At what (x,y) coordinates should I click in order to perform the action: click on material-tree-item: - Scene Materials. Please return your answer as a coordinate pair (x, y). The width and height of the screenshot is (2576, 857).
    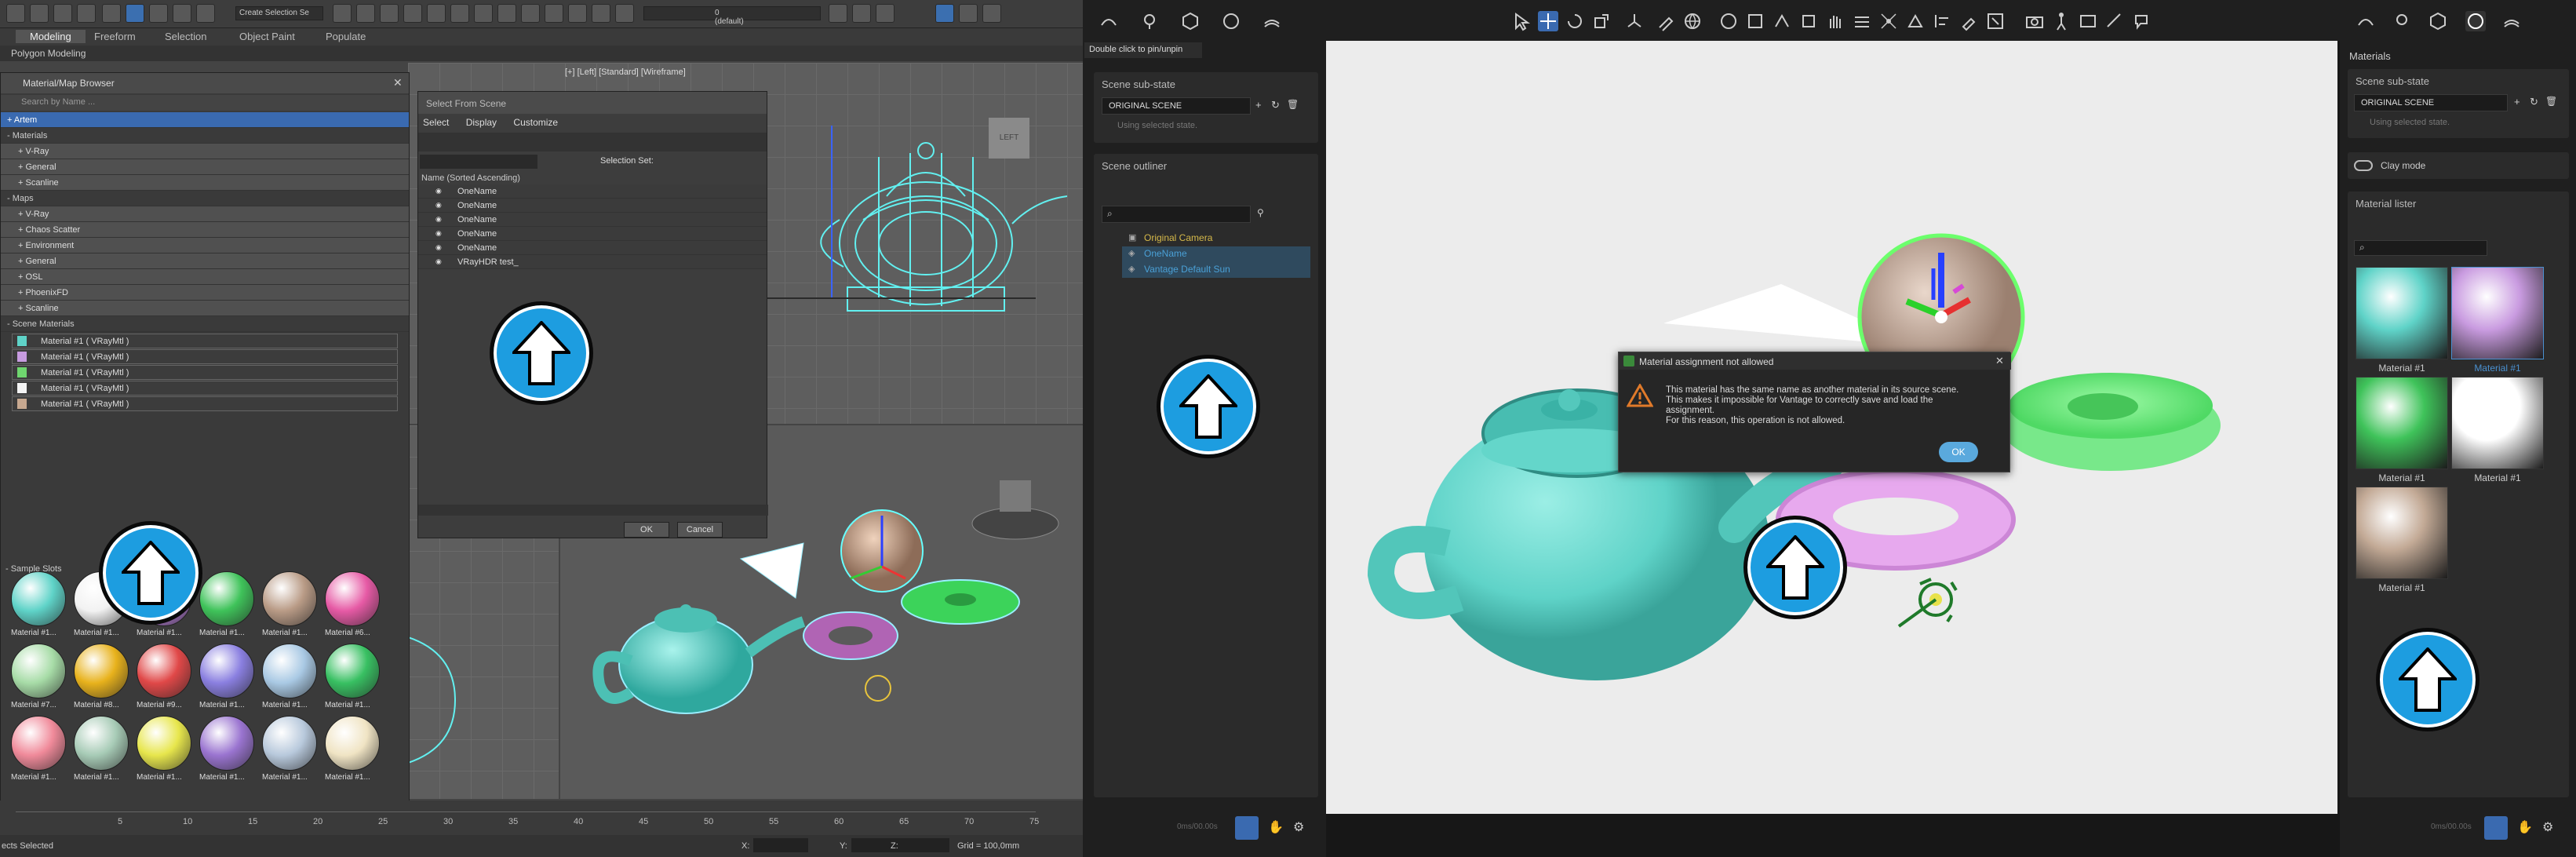
    Looking at the image, I should click on (205, 324).